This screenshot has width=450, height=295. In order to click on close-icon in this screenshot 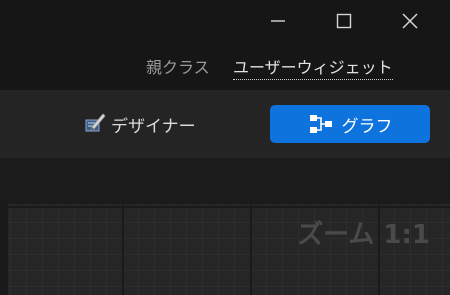, I will do `click(410, 21)`.